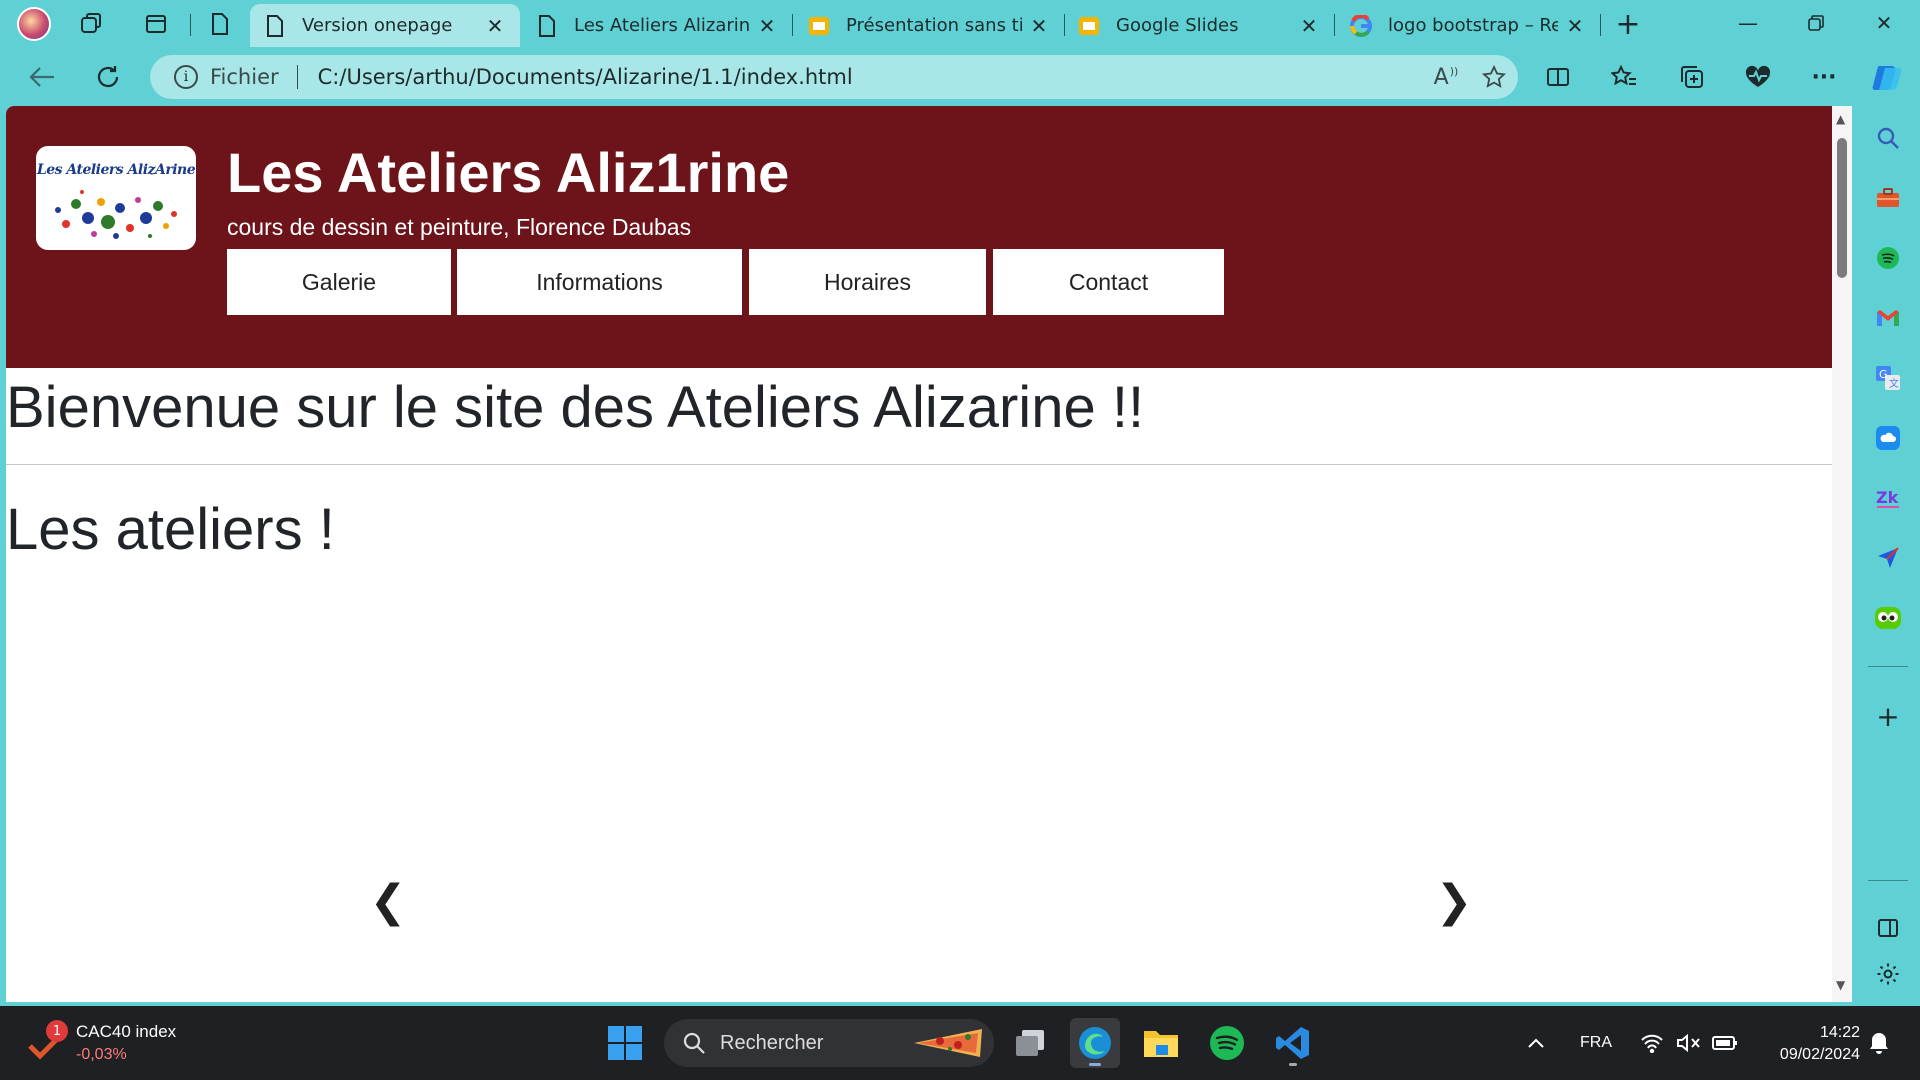 The image size is (1920, 1080). Describe the element at coordinates (156, 24) in the screenshot. I see `tab-actions-icon` at that location.